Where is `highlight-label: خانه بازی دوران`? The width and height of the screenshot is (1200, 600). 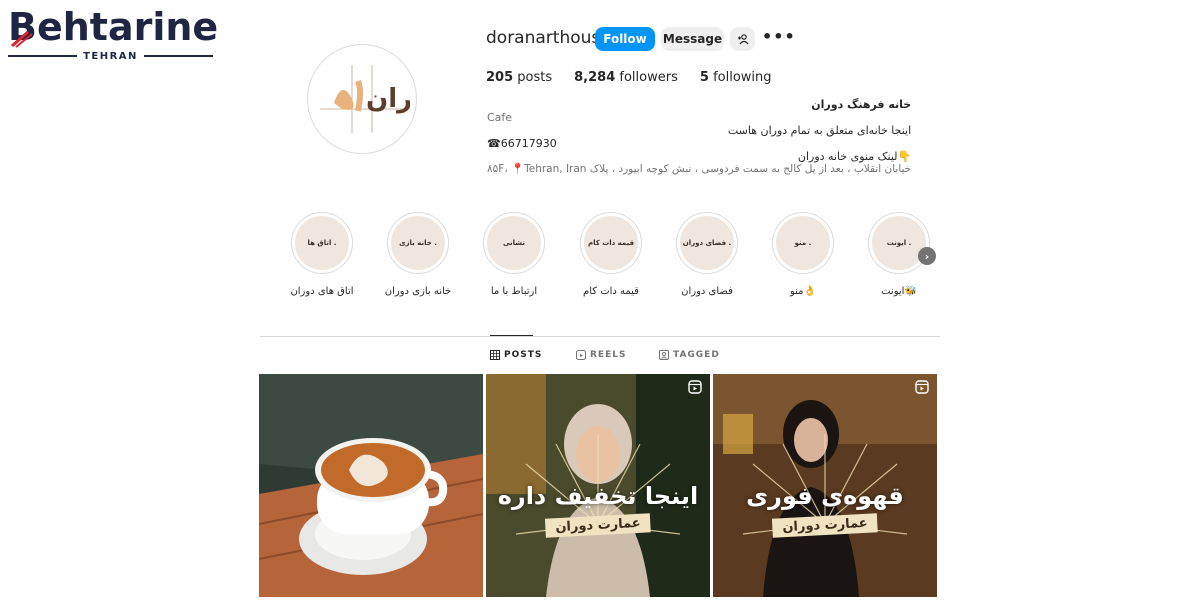 highlight-label: خانه بازی دوران is located at coordinates (418, 291).